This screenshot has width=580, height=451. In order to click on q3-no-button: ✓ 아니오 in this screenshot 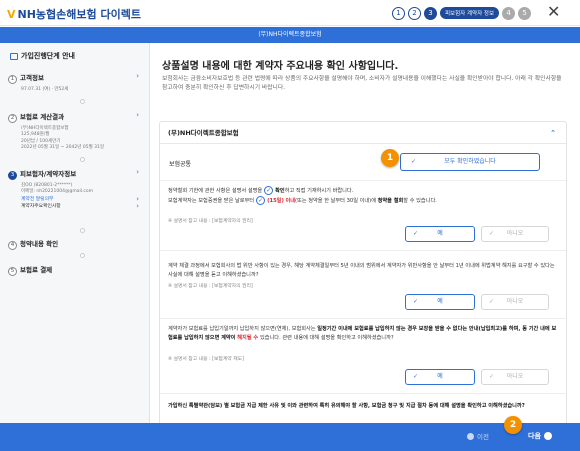, I will do `click(515, 377)`.